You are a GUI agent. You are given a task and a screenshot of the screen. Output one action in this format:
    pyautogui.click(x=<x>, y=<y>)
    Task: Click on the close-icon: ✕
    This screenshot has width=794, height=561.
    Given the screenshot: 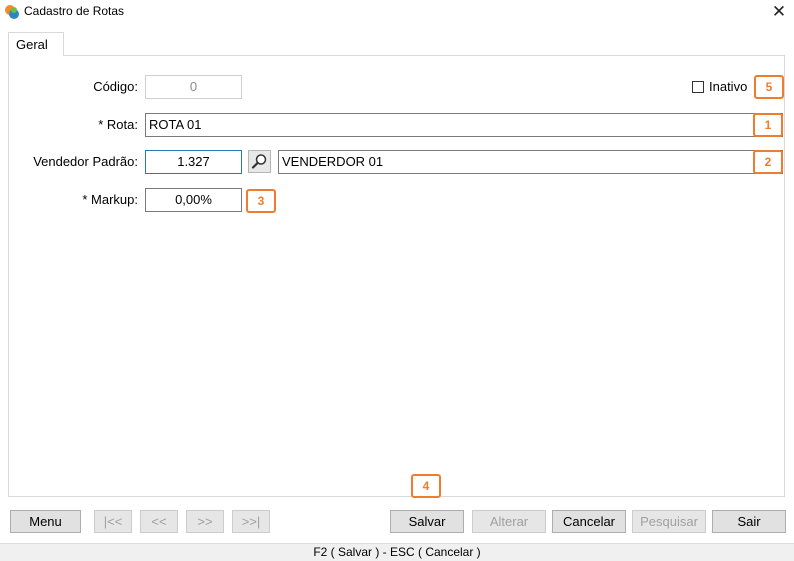 What is the action you would take?
    pyautogui.click(x=779, y=11)
    